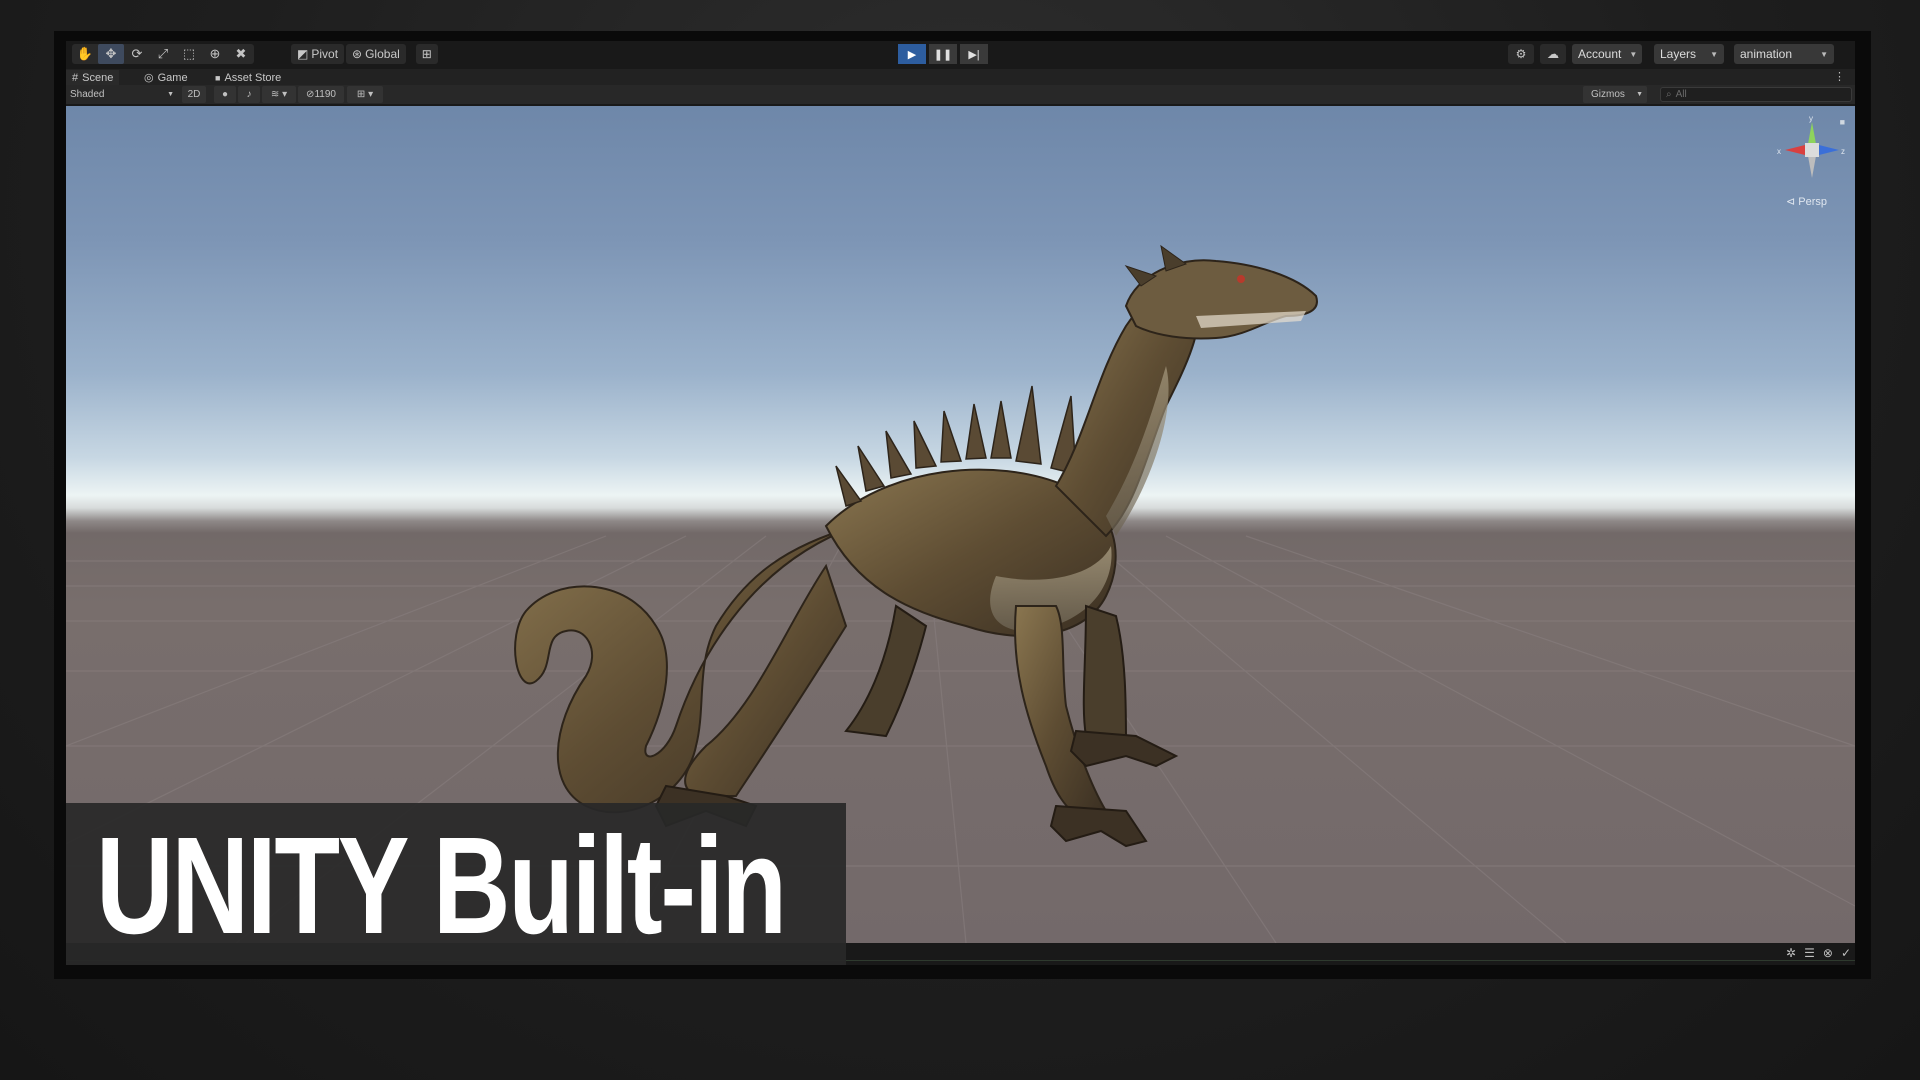  I want to click on more-options-icon: ⋮, so click(1839, 76).